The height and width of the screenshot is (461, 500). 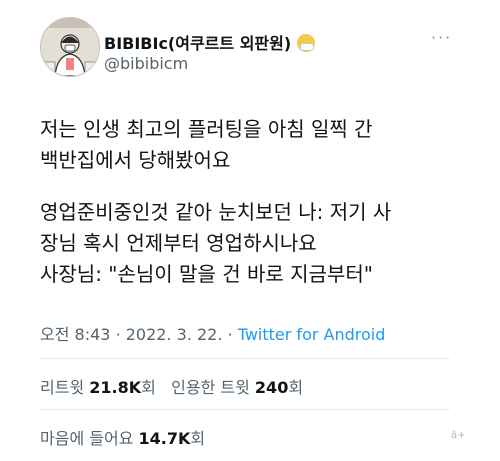 What do you see at coordinates (62, 387) in the screenshot?
I see `retweet-label: 리트윗` at bounding box center [62, 387].